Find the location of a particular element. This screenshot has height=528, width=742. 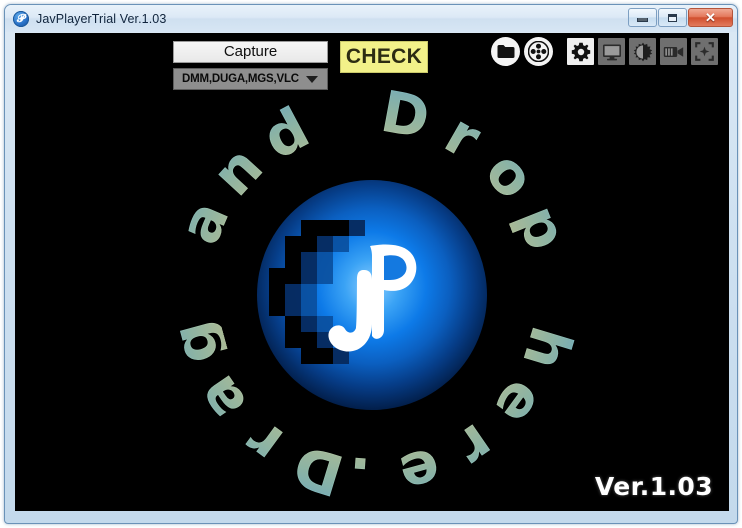

window-title: JavPlayerTrial Ver.1.03 is located at coordinates (101, 18).